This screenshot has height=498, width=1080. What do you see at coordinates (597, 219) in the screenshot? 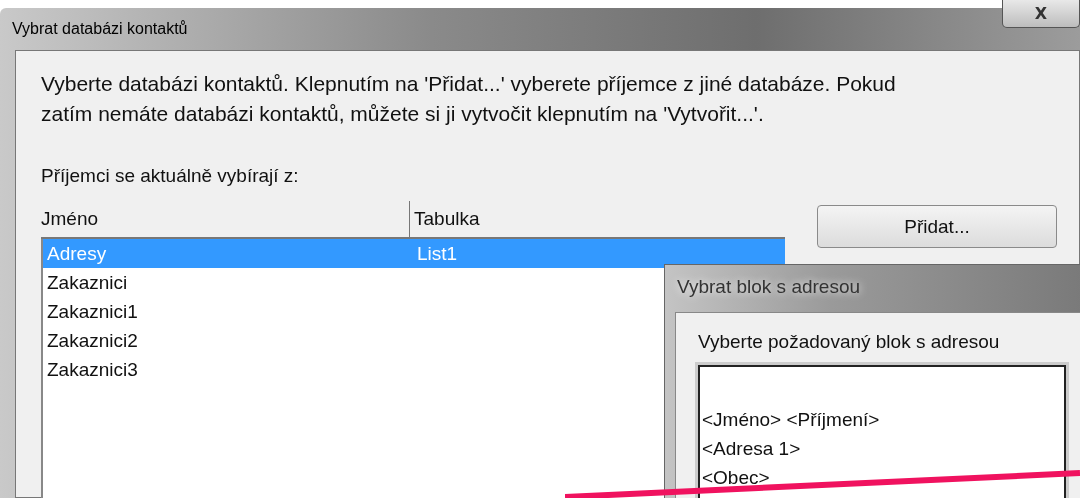
I see `column-header: Tabulka` at bounding box center [597, 219].